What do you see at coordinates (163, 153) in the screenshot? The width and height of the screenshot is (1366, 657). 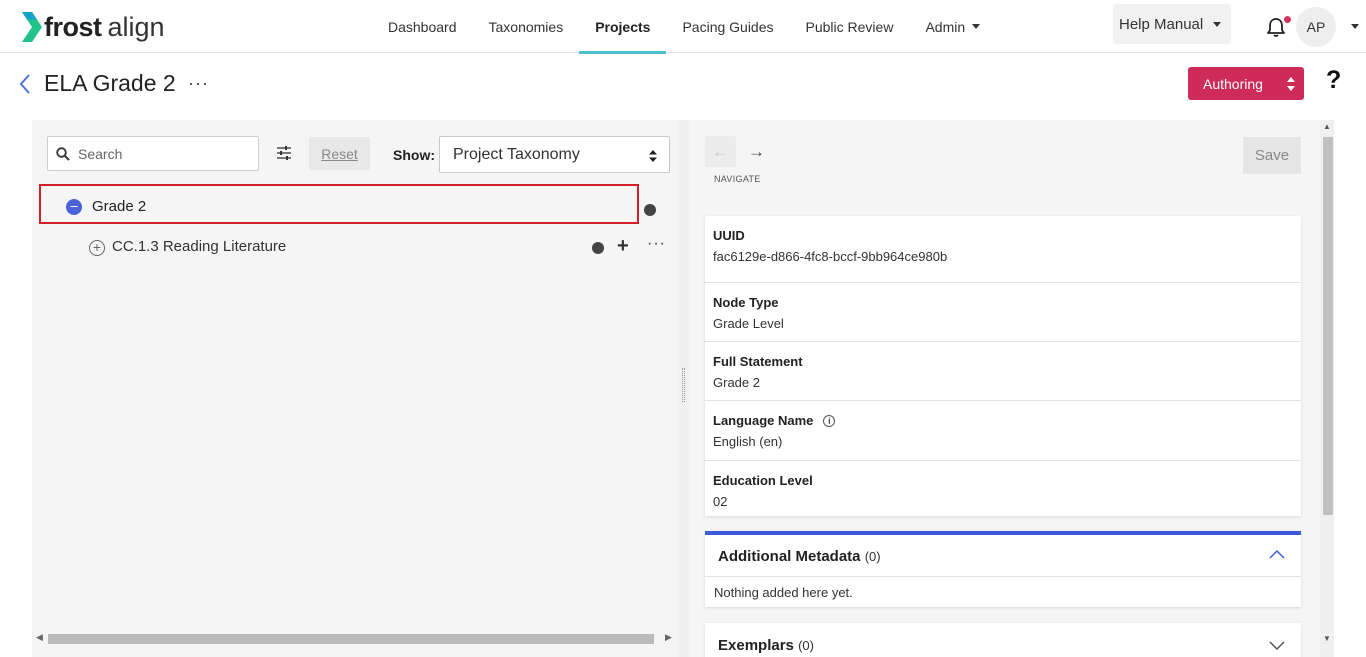 I see `search-input` at bounding box center [163, 153].